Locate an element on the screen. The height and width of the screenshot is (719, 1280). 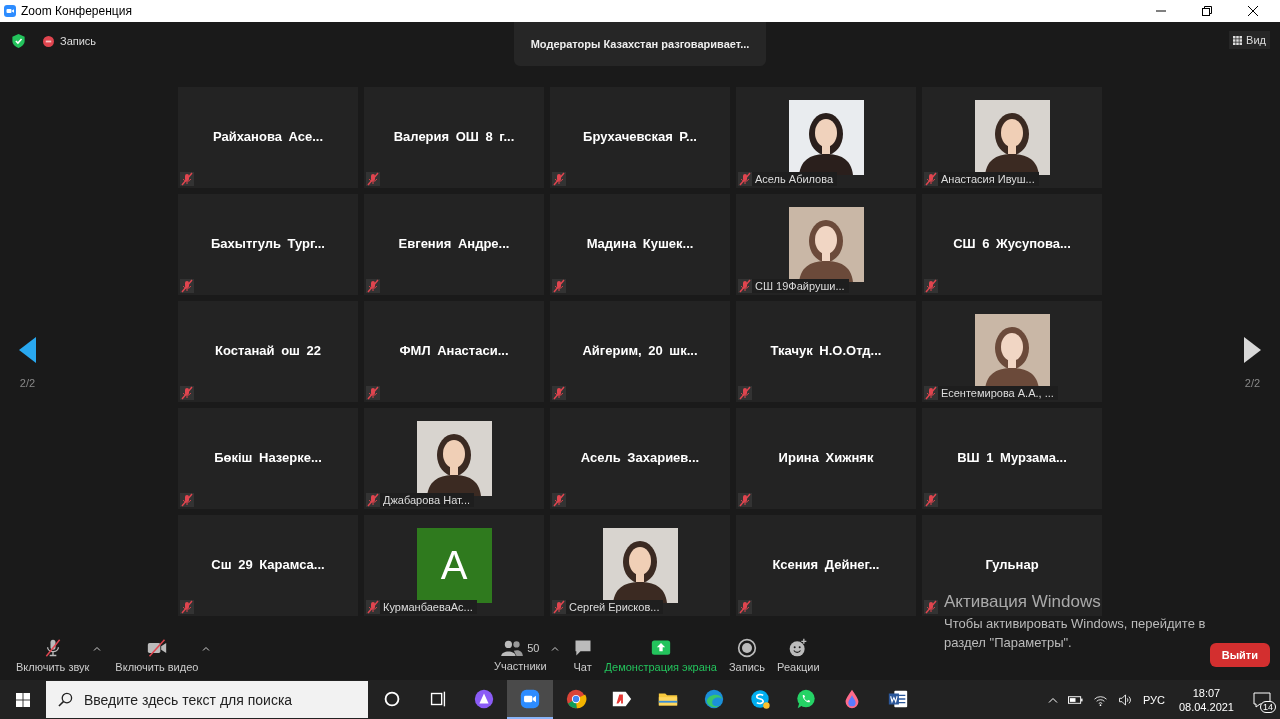
reactions-button: Реакции is located at coordinates (798, 655).